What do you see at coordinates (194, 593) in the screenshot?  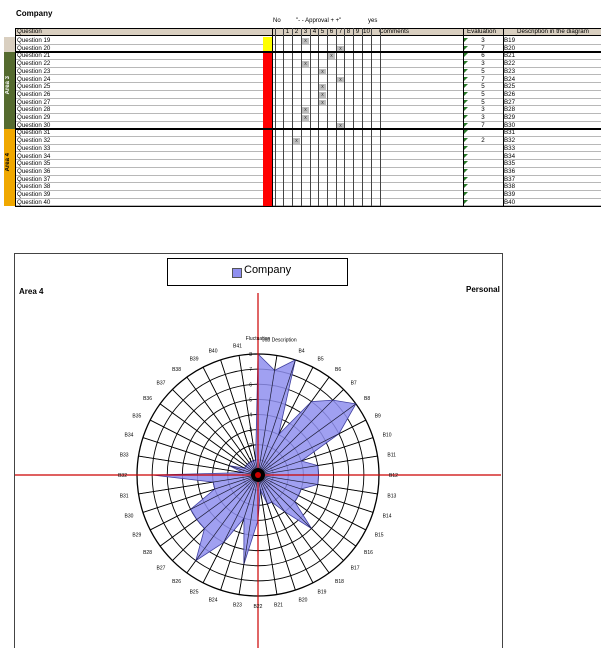 I see `category-label: B25` at bounding box center [194, 593].